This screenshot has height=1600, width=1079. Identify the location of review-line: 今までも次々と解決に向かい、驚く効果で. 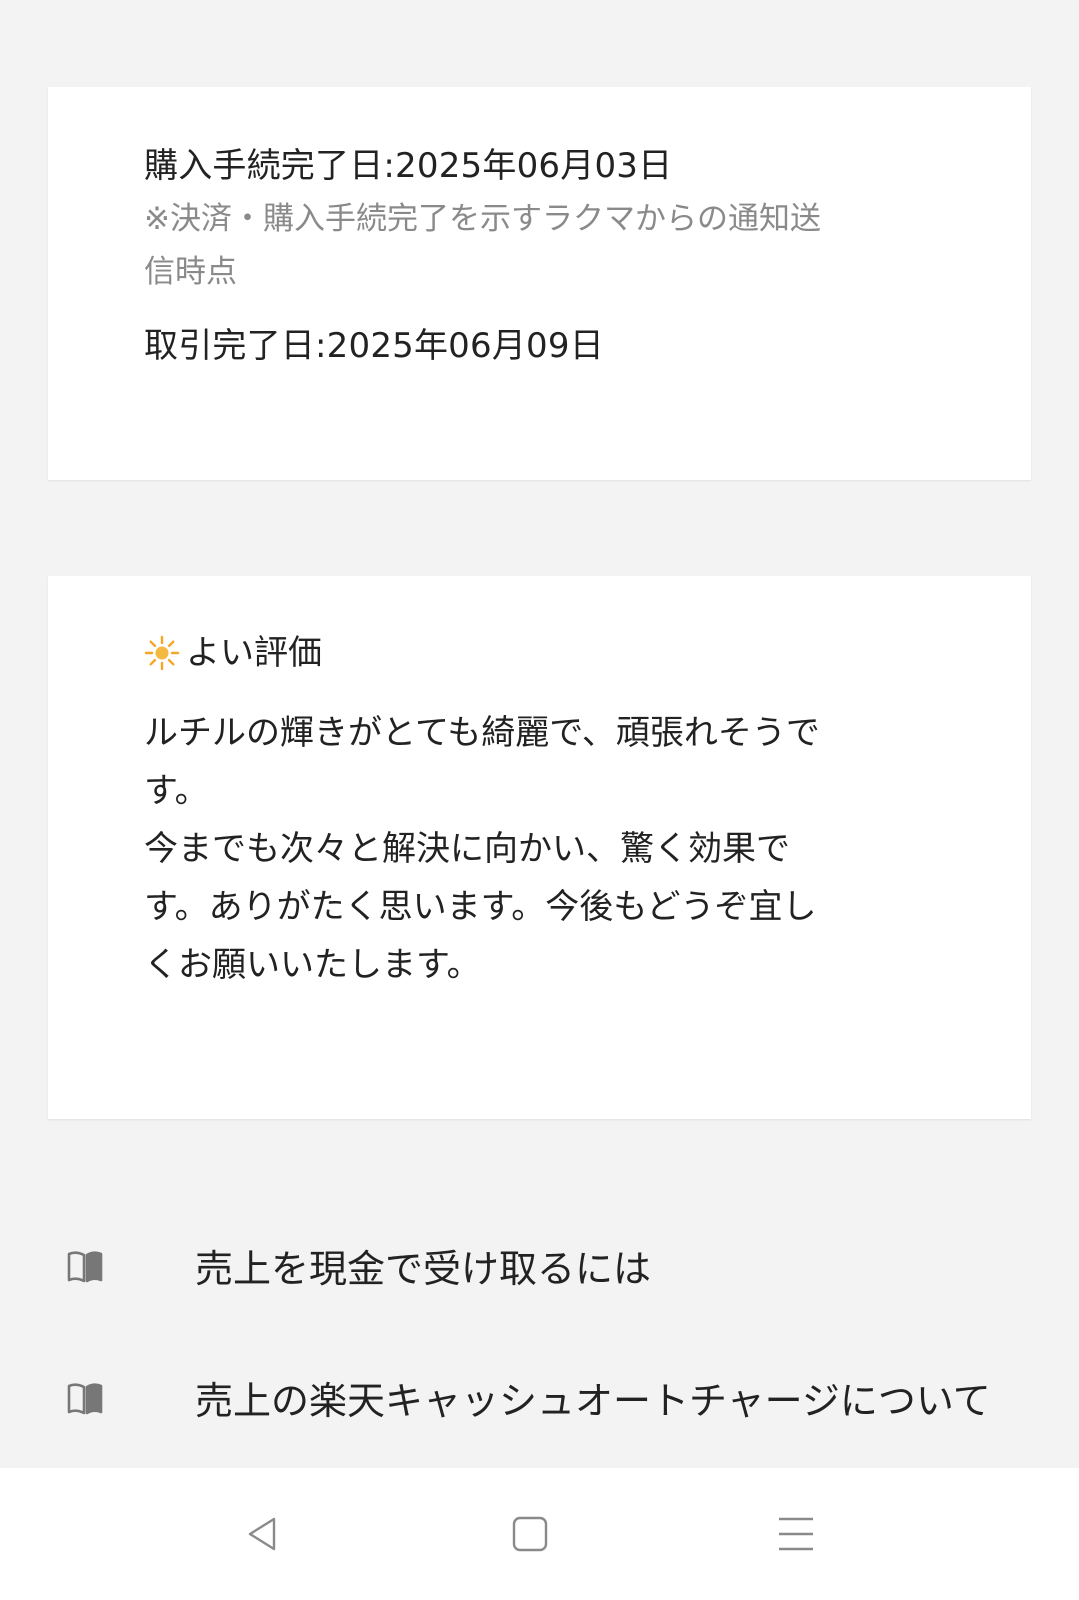
(467, 849).